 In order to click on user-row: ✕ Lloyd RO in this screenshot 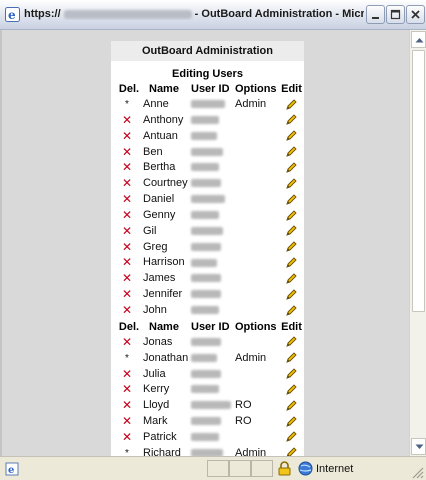, I will do `click(207, 406)`.